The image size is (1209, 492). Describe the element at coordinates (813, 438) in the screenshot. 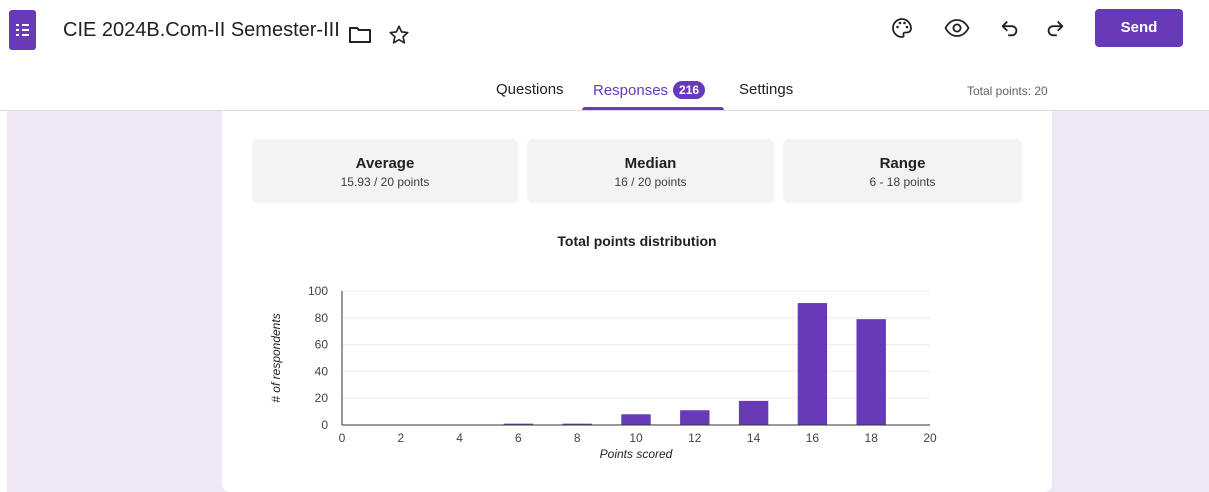

I see `x-tick-label: 16` at that location.